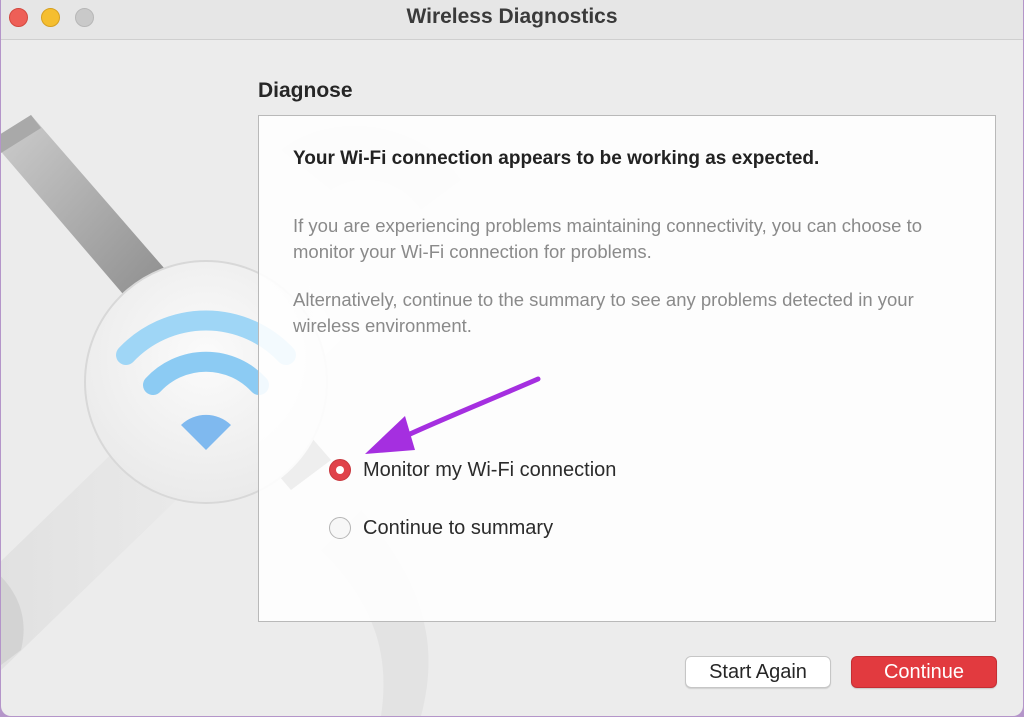 This screenshot has width=1024, height=717. I want to click on window-title: Wireless Diagnostics, so click(512, 16).